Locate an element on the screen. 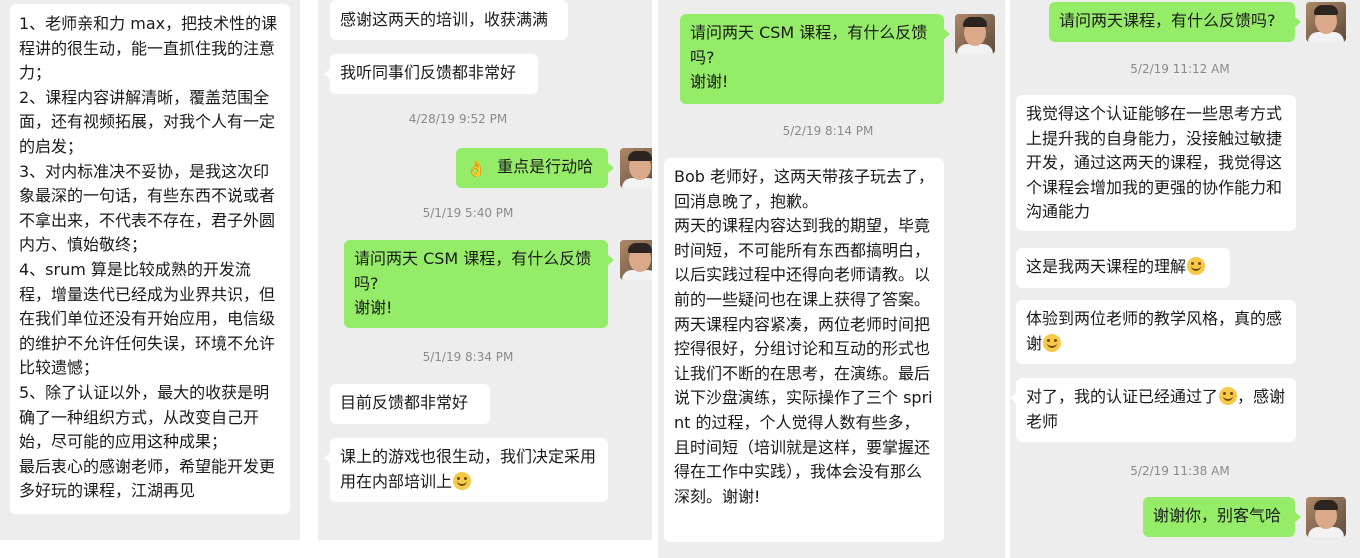  timestamp: 5/2/19 8:14 PM is located at coordinates (828, 131).